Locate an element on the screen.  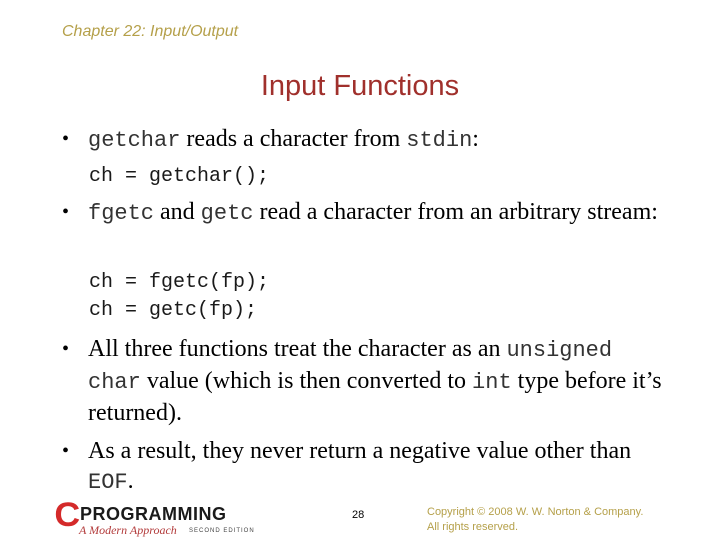
slide-title: Input Functions is located at coordinates (360, 86).